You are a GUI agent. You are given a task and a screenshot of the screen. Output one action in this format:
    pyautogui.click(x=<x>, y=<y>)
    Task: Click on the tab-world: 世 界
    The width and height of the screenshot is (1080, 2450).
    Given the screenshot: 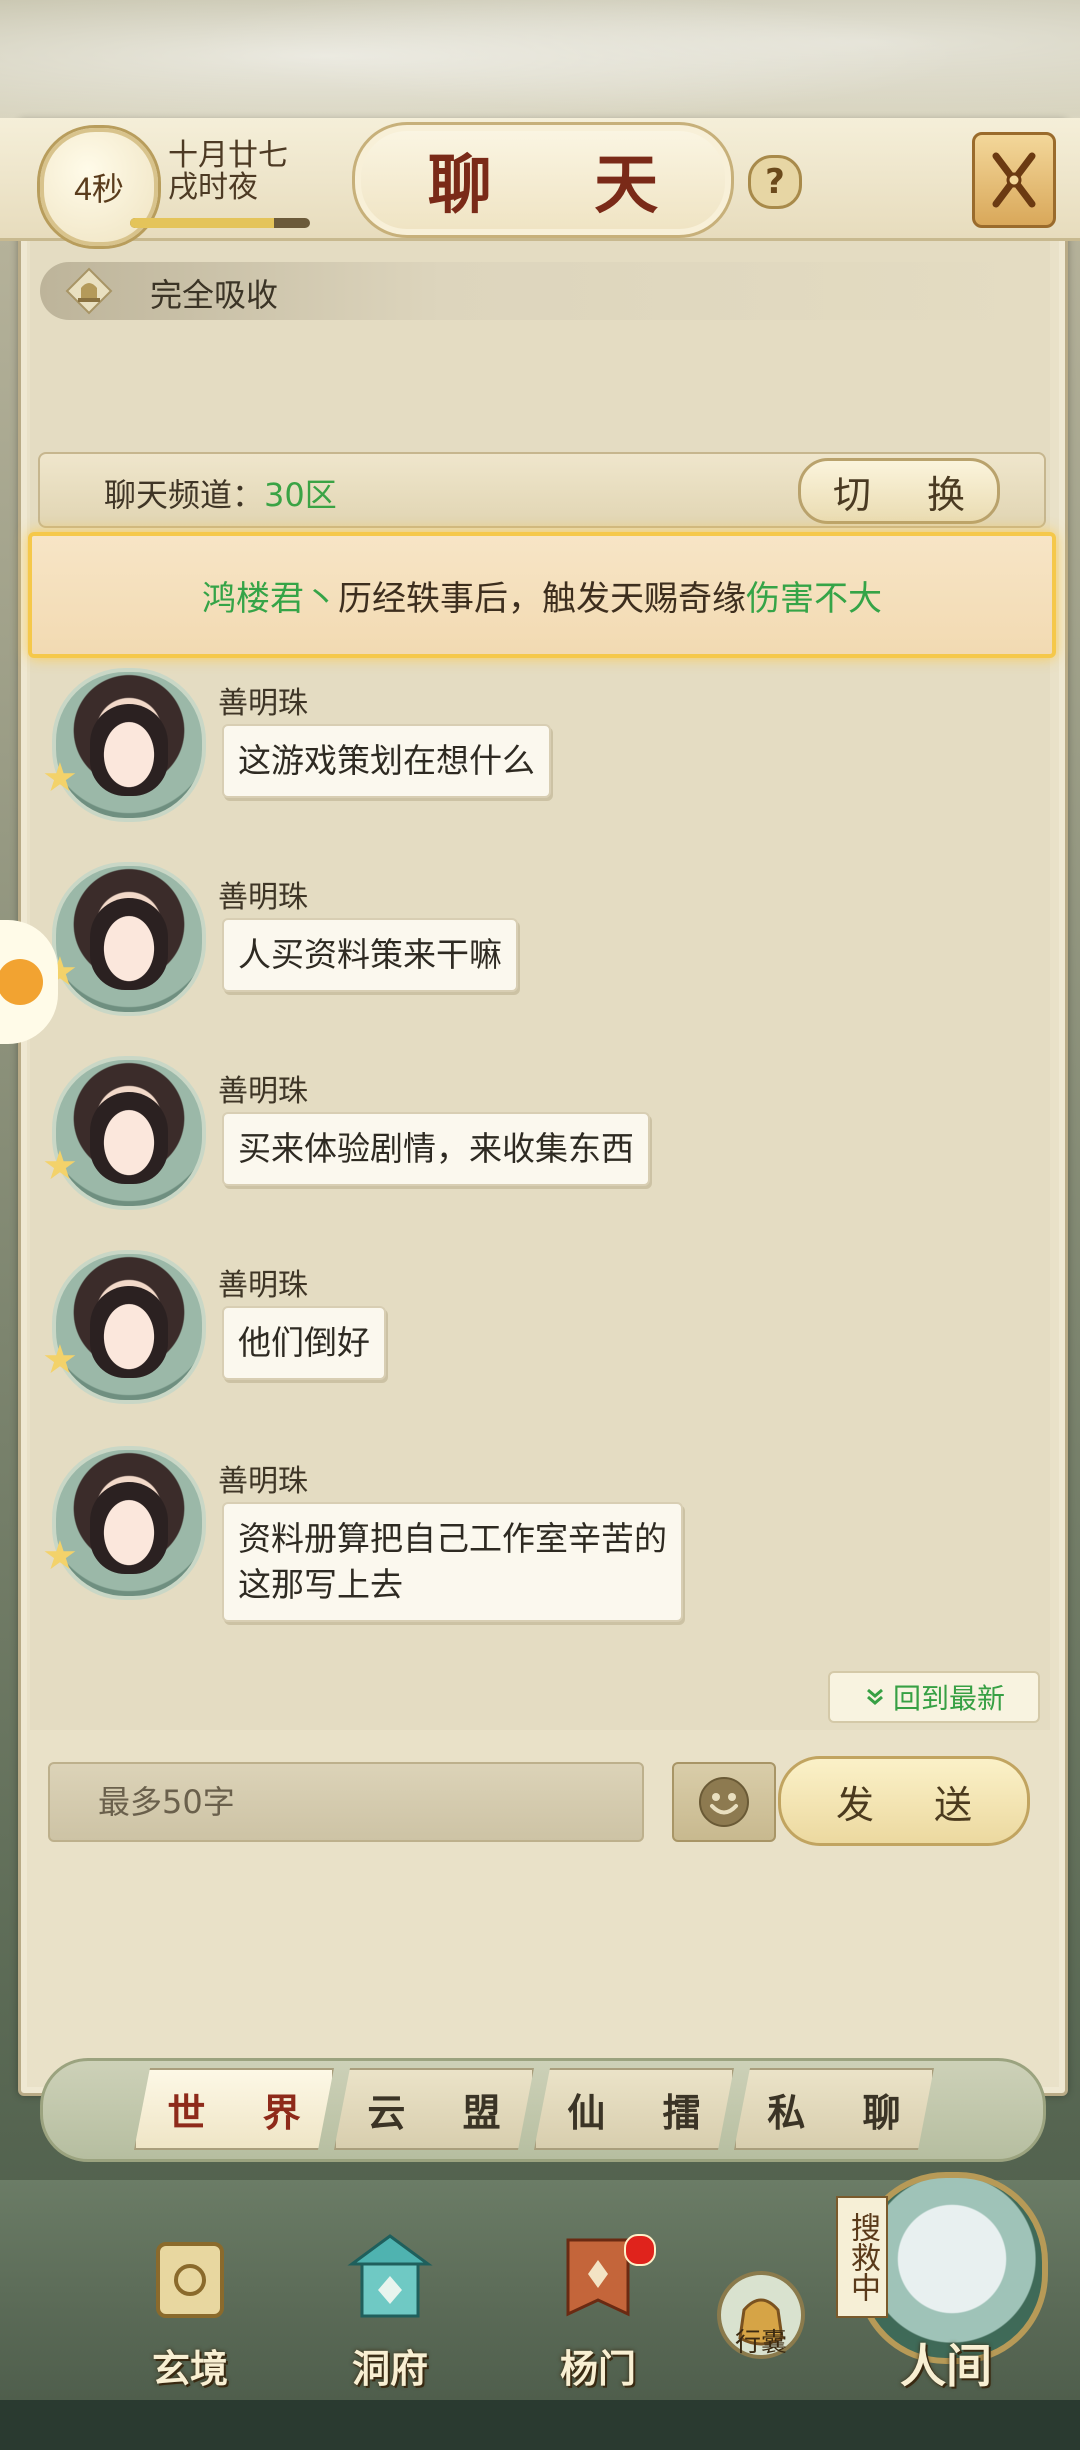 What is the action you would take?
    pyautogui.click(x=234, y=2109)
    